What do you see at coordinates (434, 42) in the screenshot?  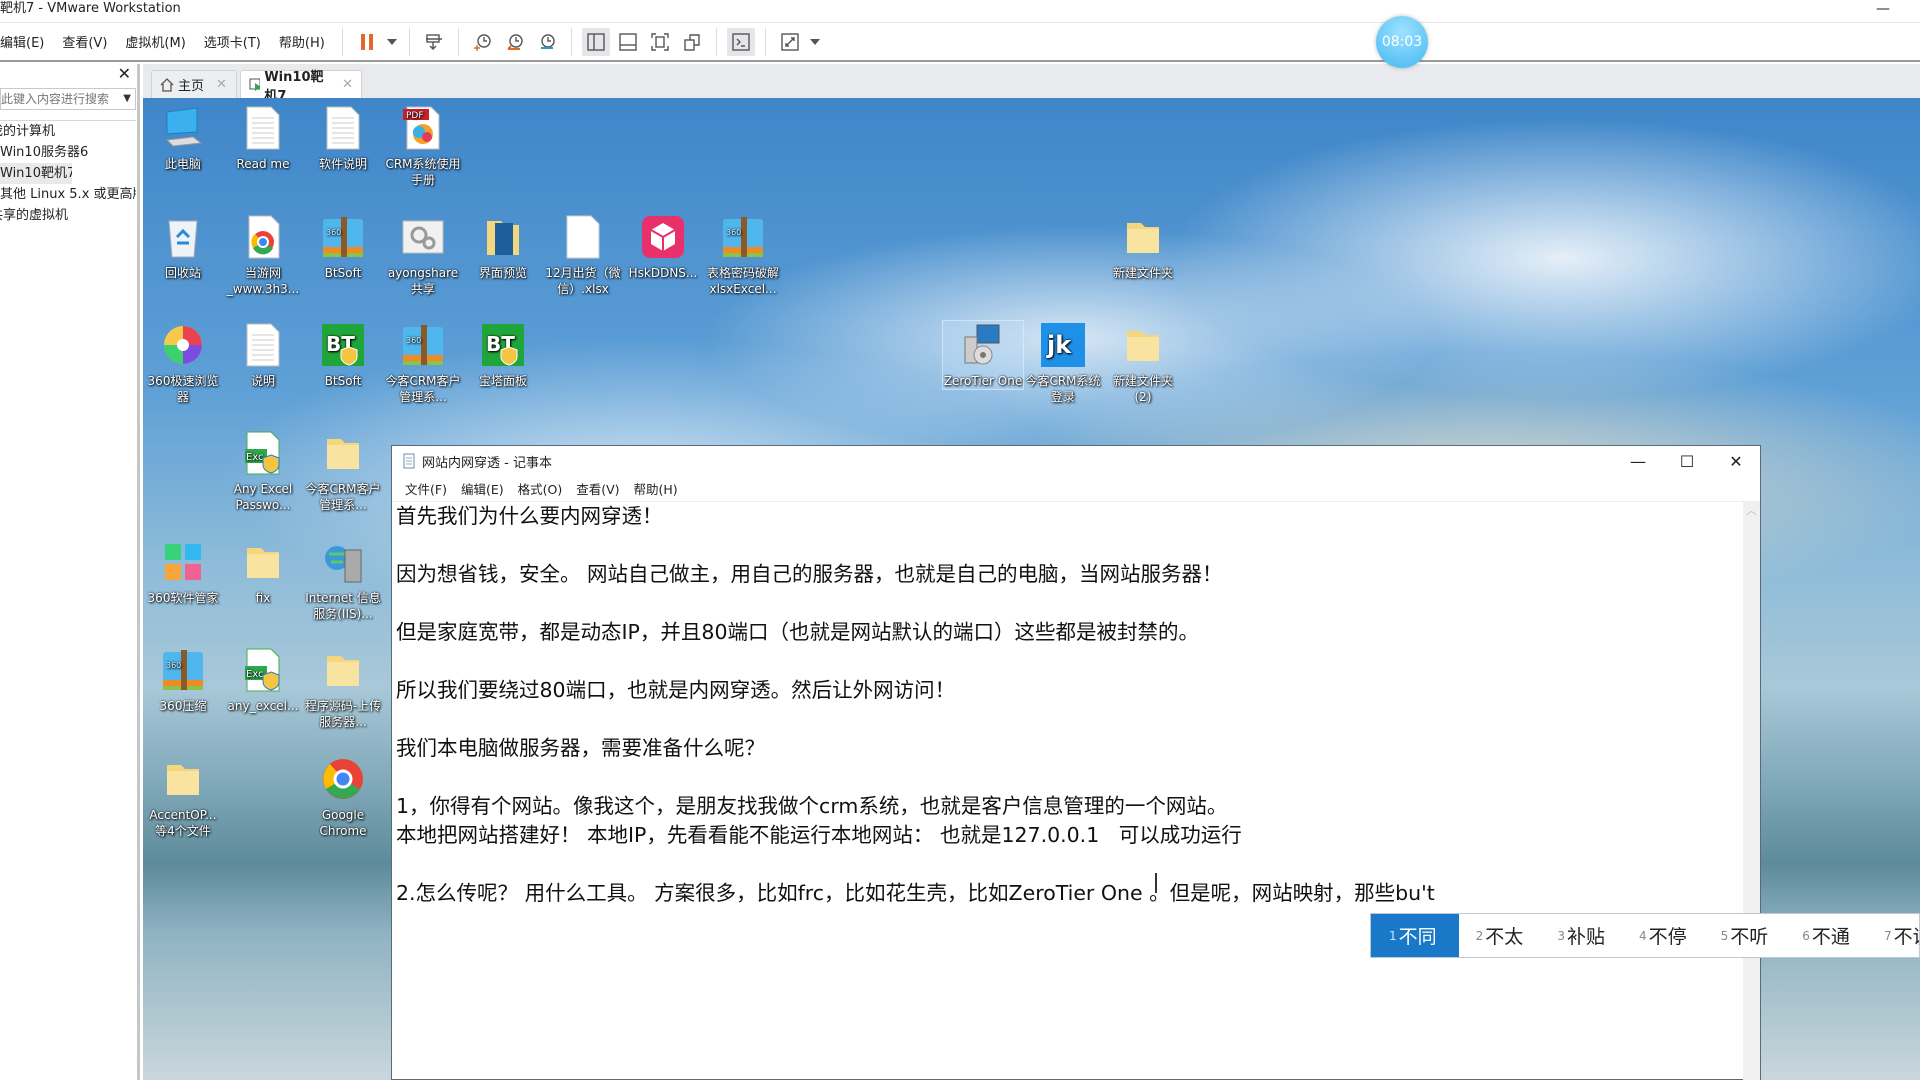 I see `send-ctrl-alt-del-icon` at bounding box center [434, 42].